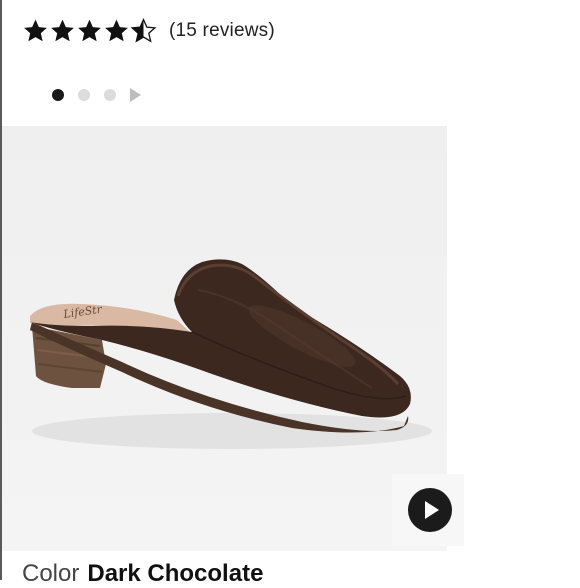  Describe the element at coordinates (135, 95) in the screenshot. I see `carousel-next-arrow-icon` at that location.